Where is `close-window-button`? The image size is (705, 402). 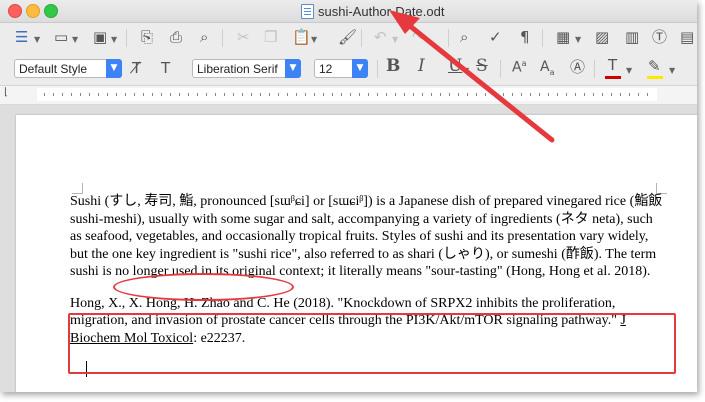
close-window-button is located at coordinates (15, 11).